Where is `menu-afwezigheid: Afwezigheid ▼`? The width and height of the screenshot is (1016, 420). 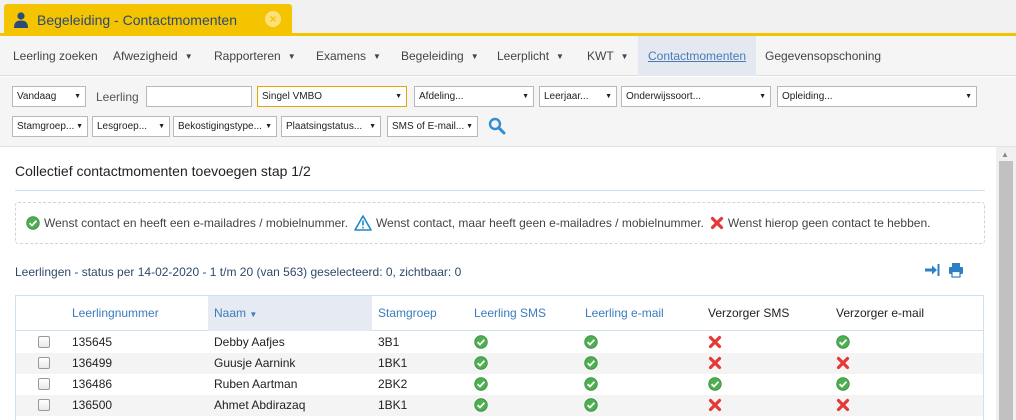 menu-afwezigheid: Afwezigheid ▼ is located at coordinates (153, 56).